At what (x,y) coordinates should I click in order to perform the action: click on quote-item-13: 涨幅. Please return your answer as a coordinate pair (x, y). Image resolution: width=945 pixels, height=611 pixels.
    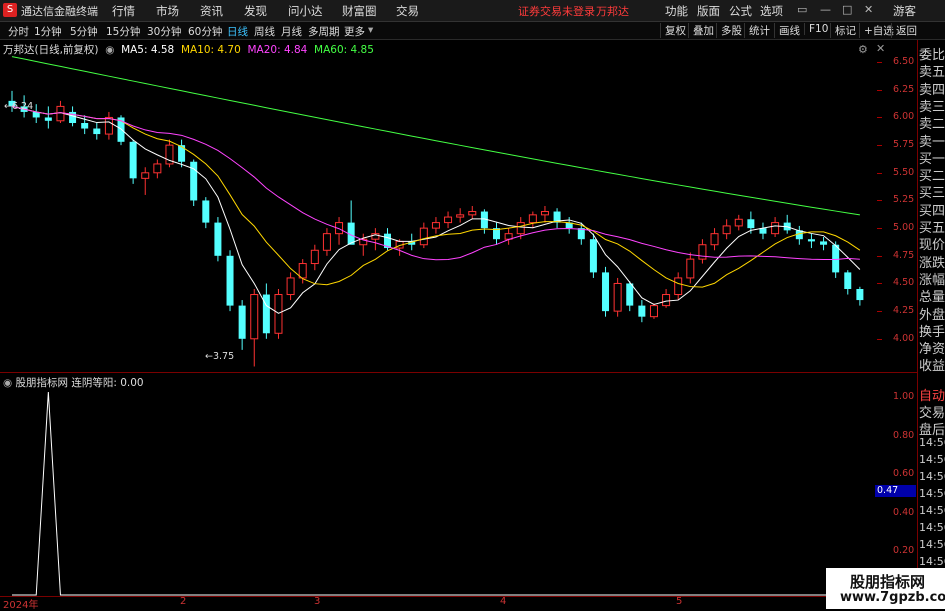
    Looking at the image, I should click on (932, 280).